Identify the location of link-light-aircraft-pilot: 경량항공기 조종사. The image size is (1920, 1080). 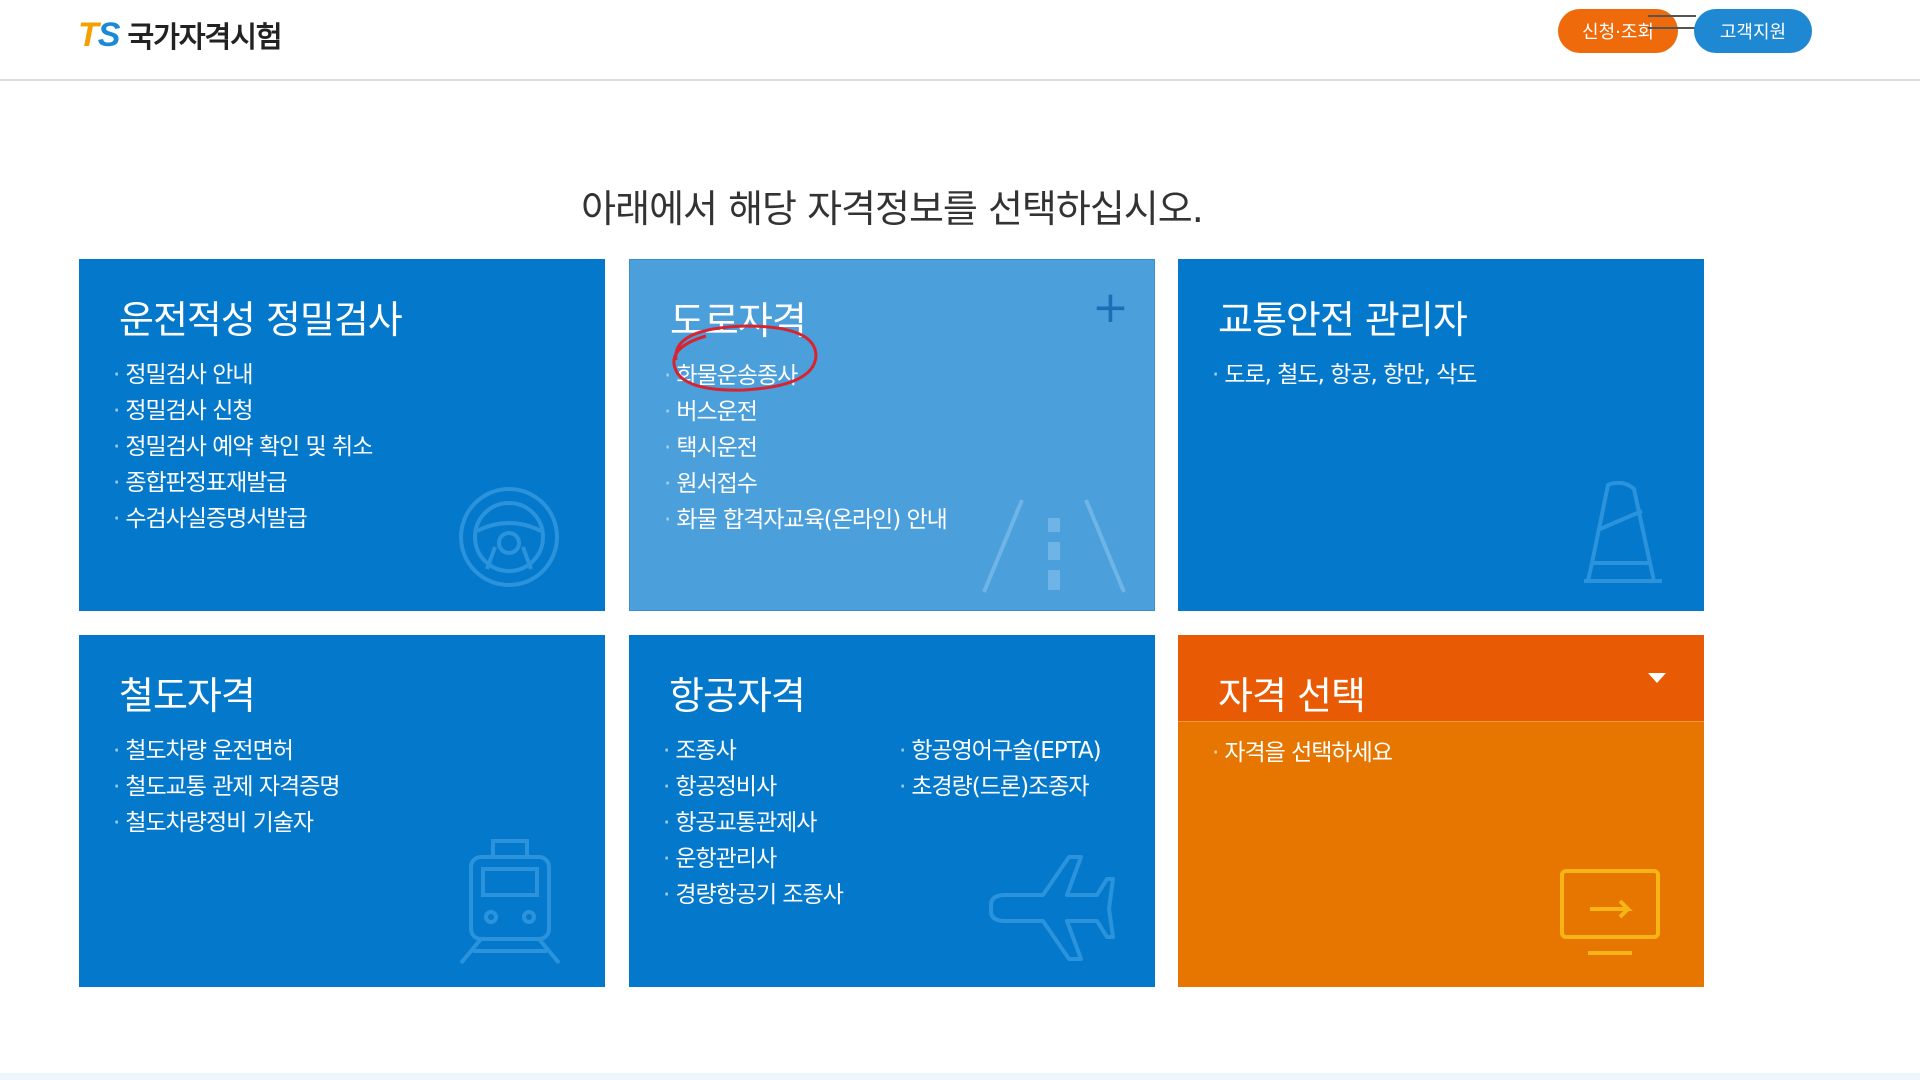
(753, 895).